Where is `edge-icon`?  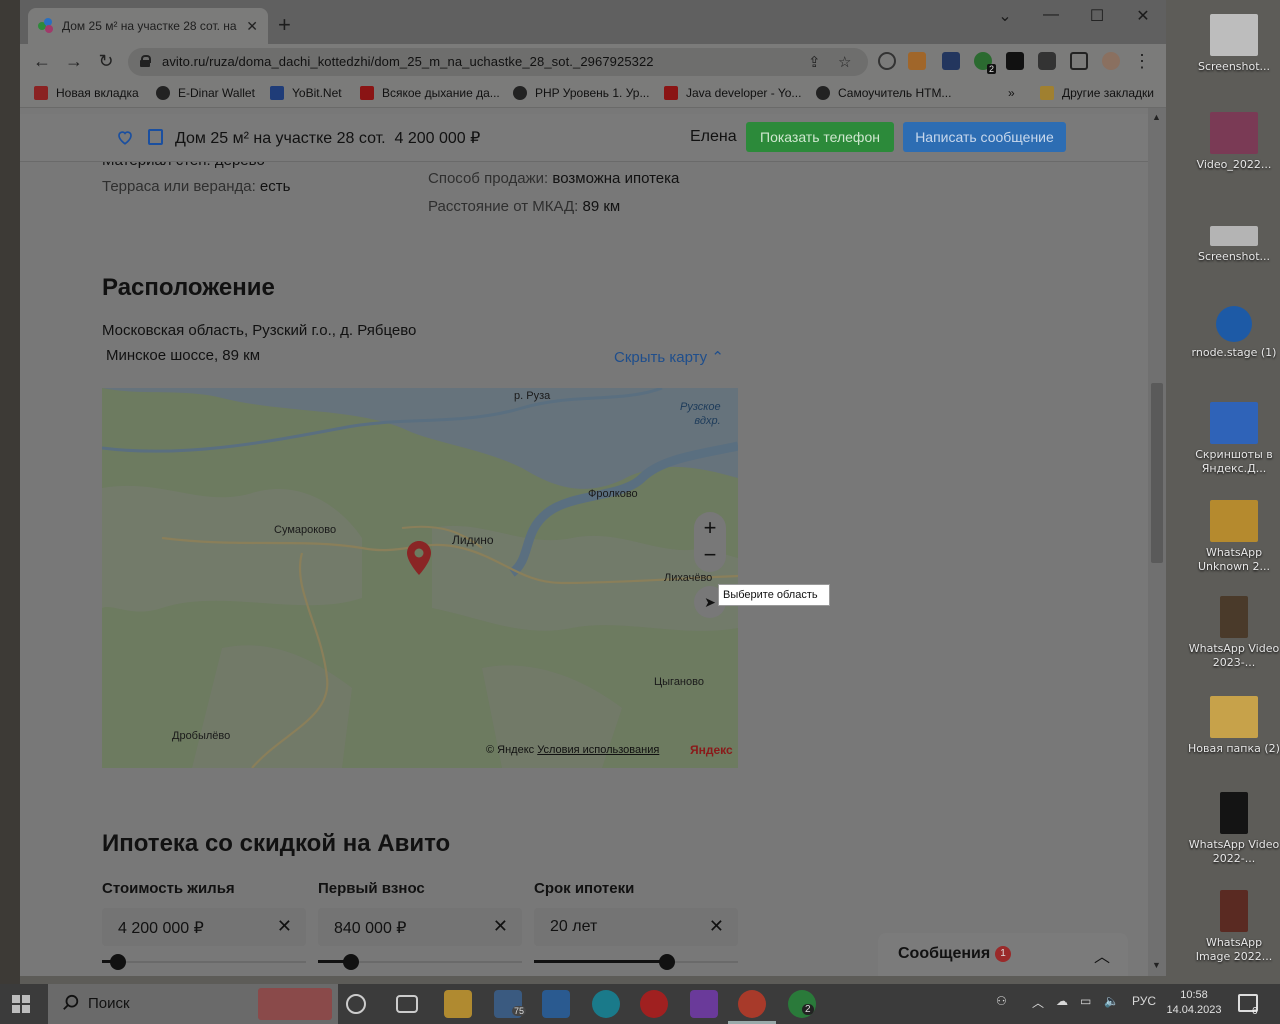
edge-icon is located at coordinates (606, 1004).